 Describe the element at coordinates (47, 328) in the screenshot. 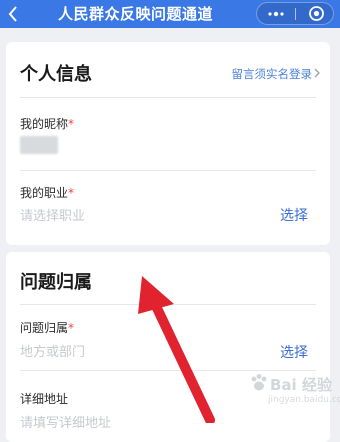

I see `belong-label: 问题归属*` at that location.